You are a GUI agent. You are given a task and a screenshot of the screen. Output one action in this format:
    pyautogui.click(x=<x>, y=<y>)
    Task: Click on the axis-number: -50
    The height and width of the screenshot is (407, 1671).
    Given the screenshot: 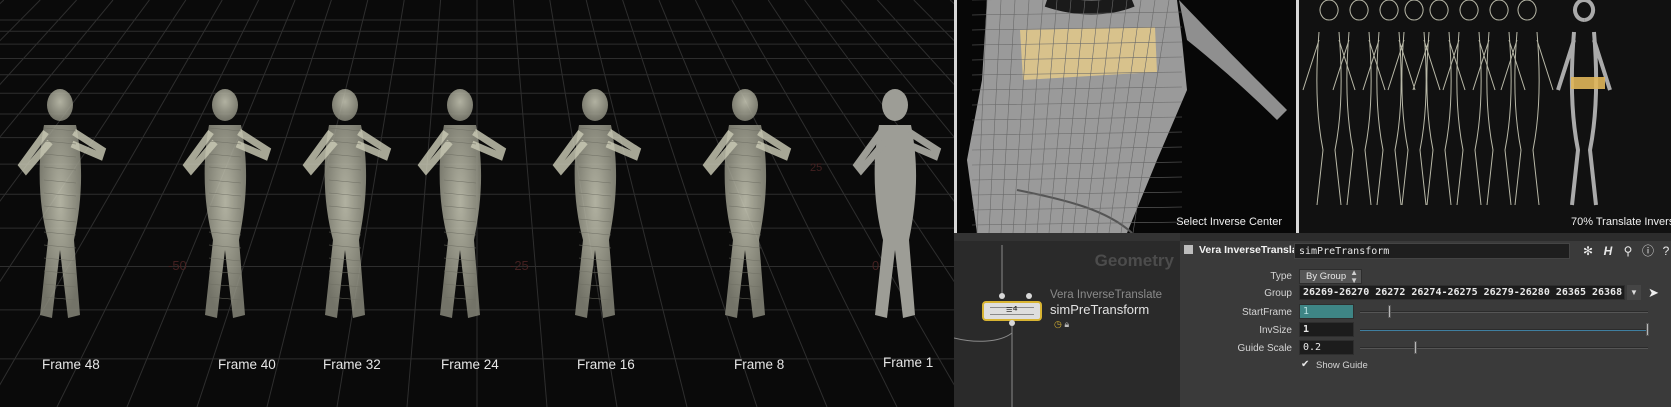 What is the action you would take?
    pyautogui.click(x=177, y=265)
    